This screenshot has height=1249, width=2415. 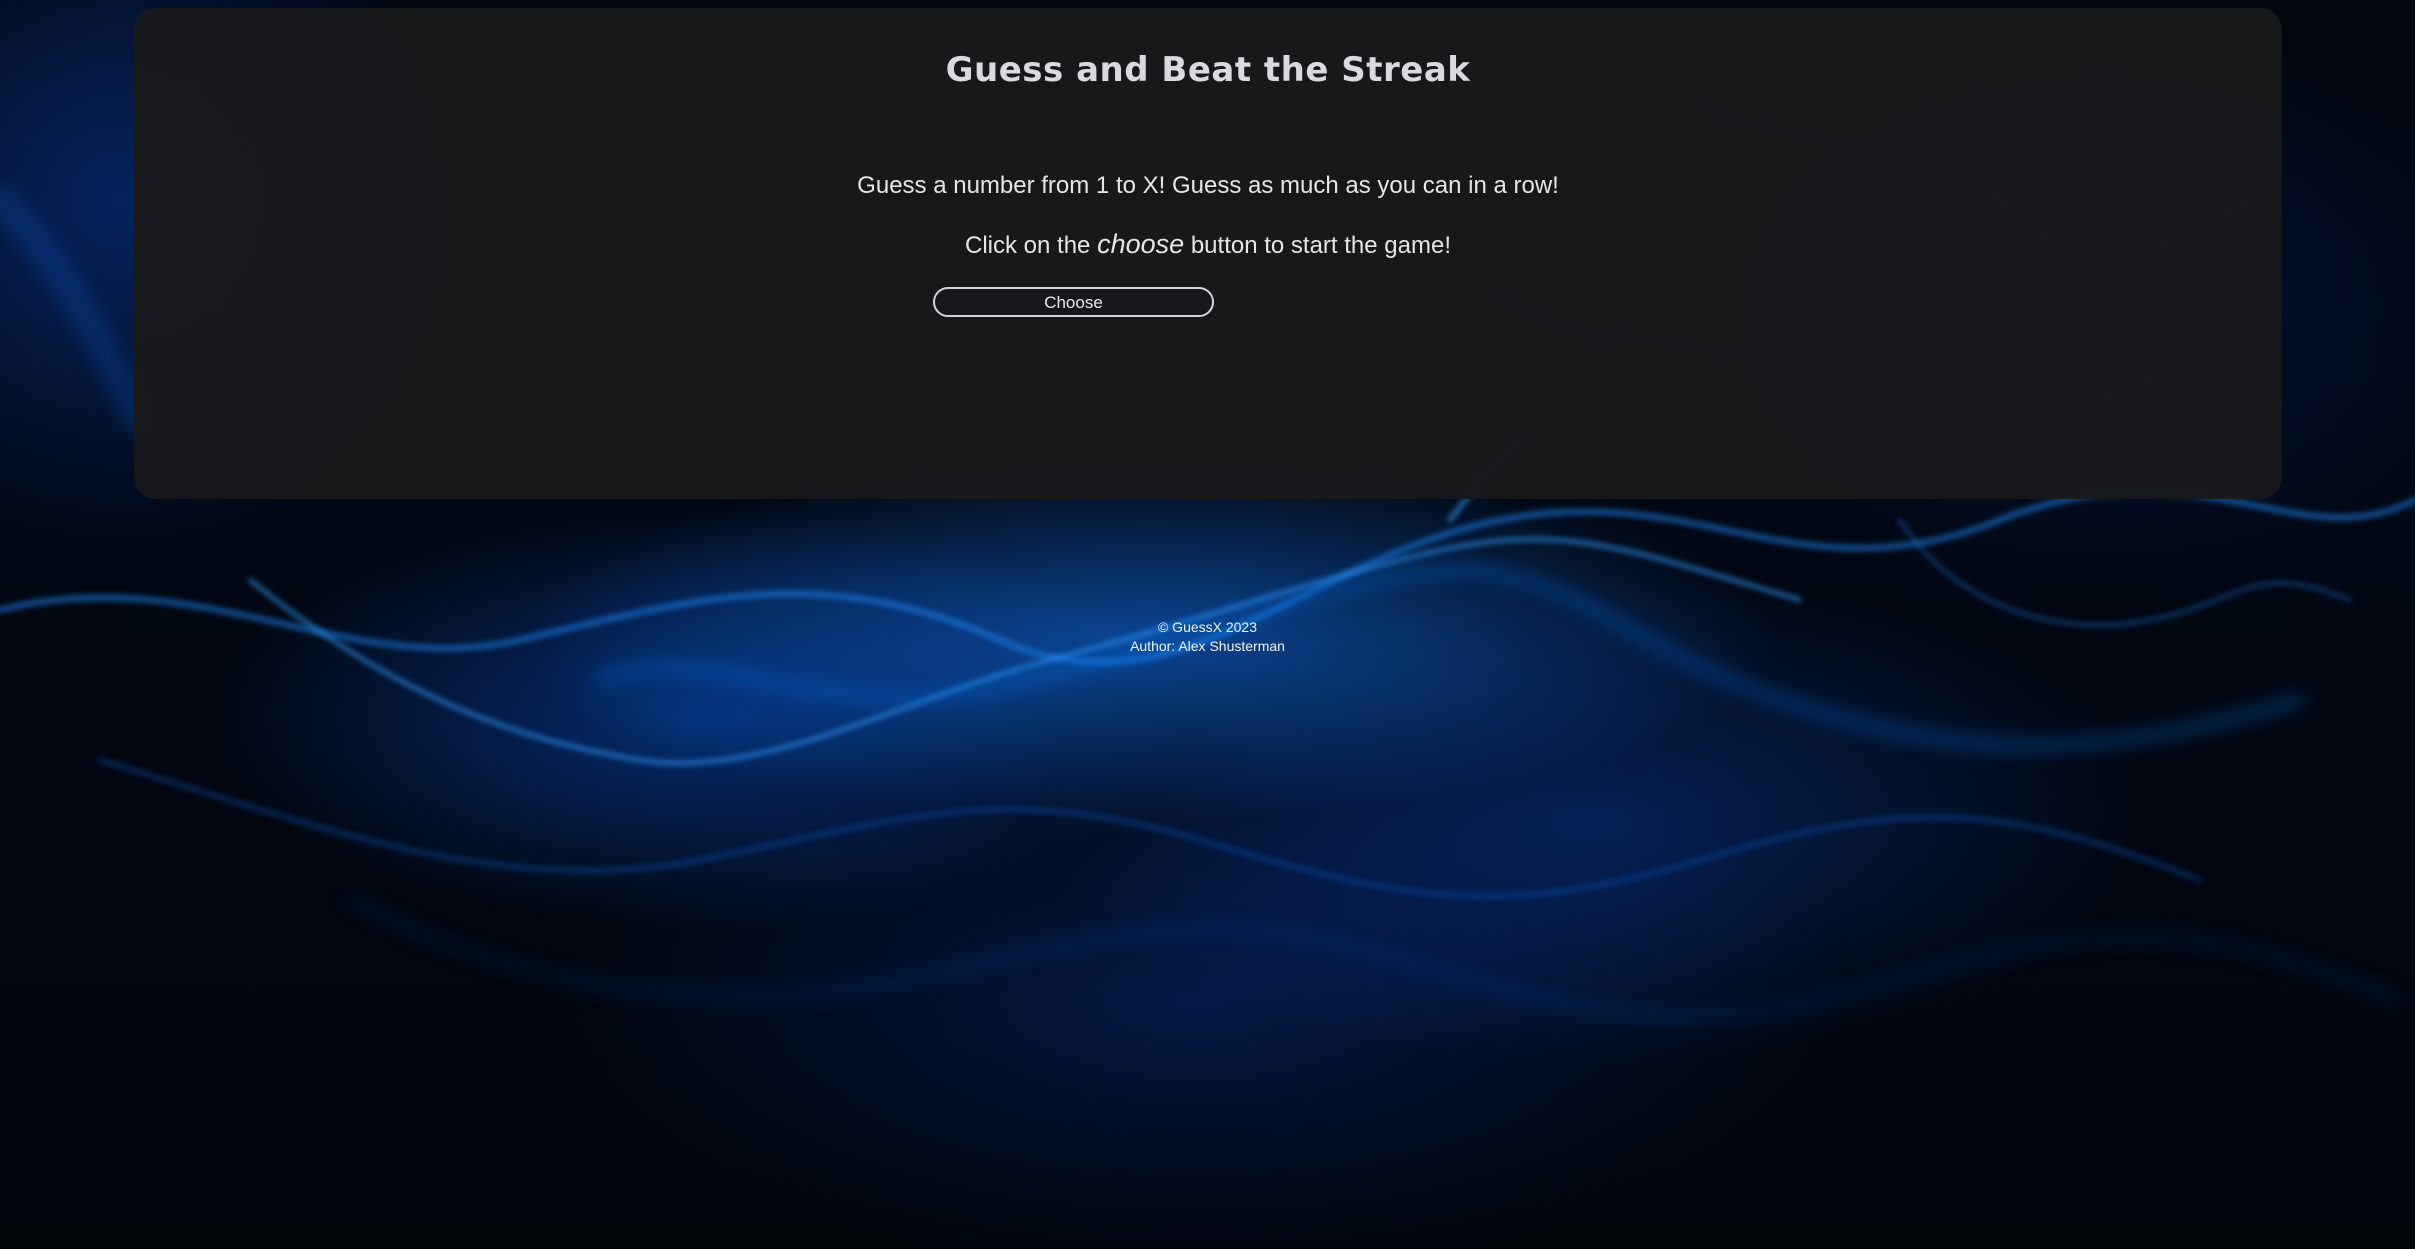 I want to click on choose-emphasis: choose, so click(x=1141, y=244).